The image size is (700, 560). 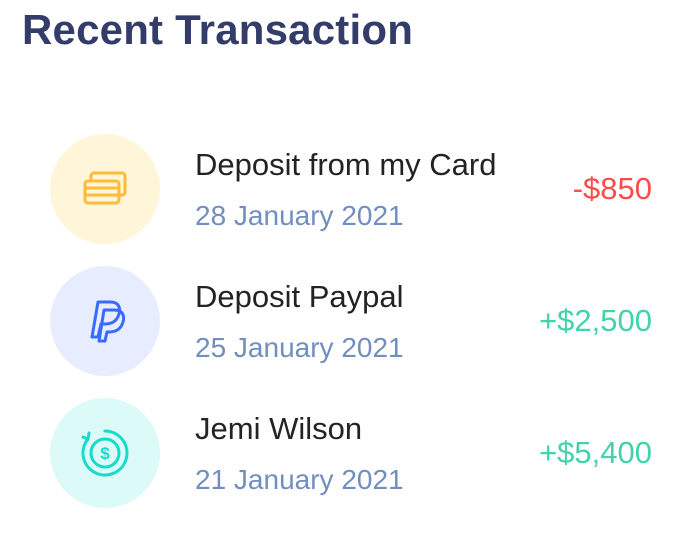 I want to click on paypal-icon, so click(x=105, y=321).